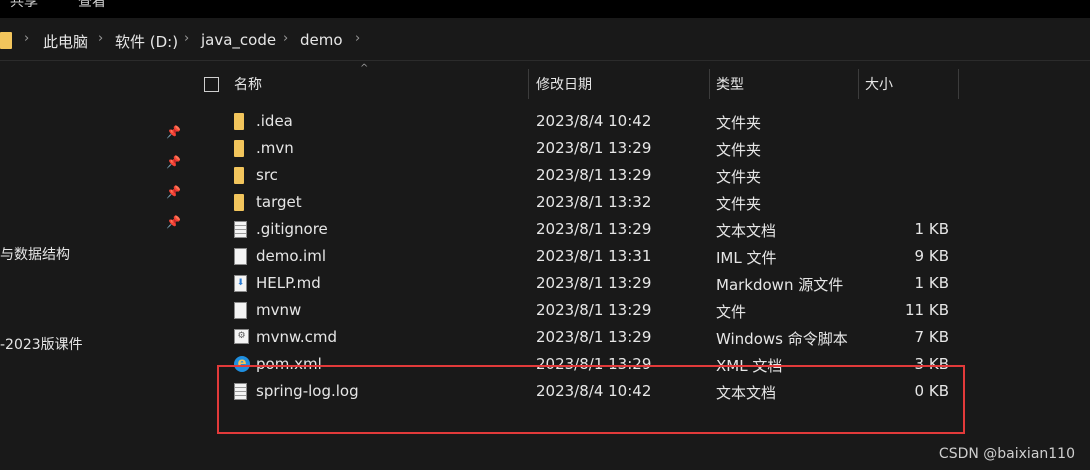 The width and height of the screenshot is (1090, 470). Describe the element at coordinates (746, 231) in the screenshot. I see `file-type: 文本文档` at that location.